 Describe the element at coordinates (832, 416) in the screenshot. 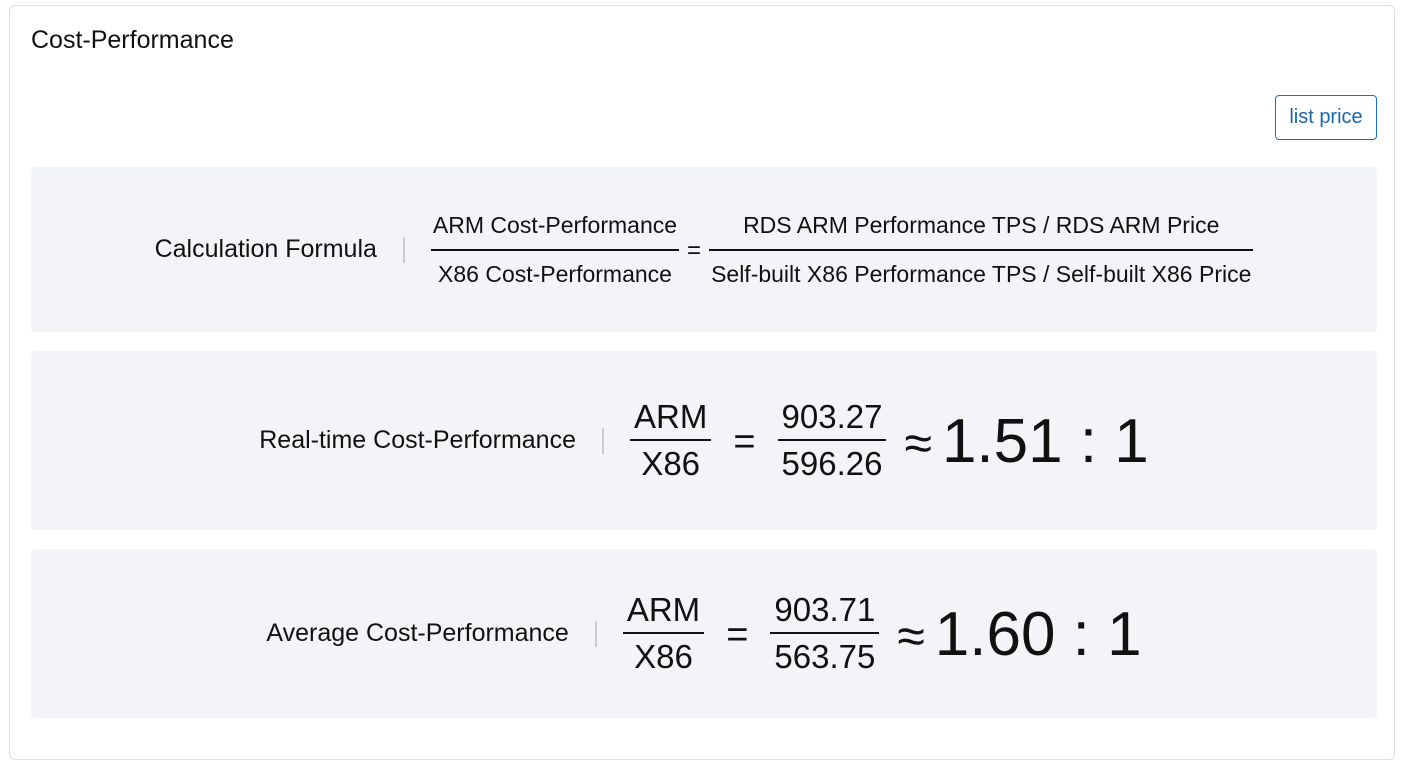

I see `arm-value: 903.27` at that location.